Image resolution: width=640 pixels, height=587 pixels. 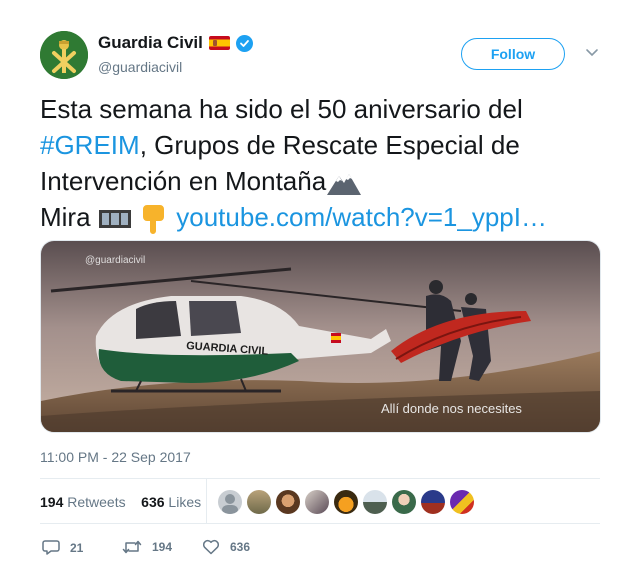 What do you see at coordinates (206, 501) in the screenshot?
I see `stats-separator` at bounding box center [206, 501].